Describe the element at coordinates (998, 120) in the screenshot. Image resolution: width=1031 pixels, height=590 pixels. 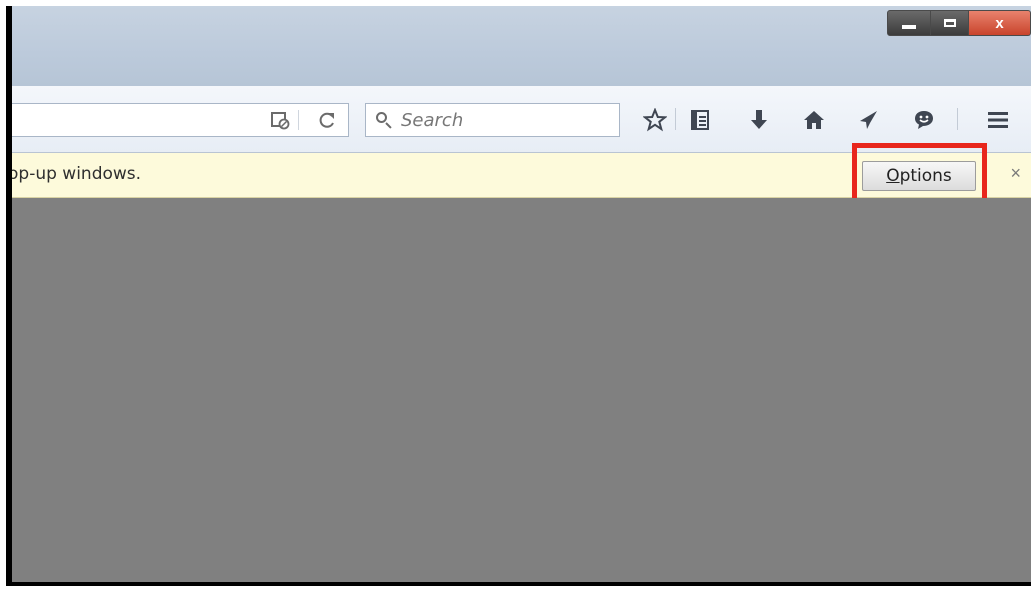
I see `menu-icon` at that location.